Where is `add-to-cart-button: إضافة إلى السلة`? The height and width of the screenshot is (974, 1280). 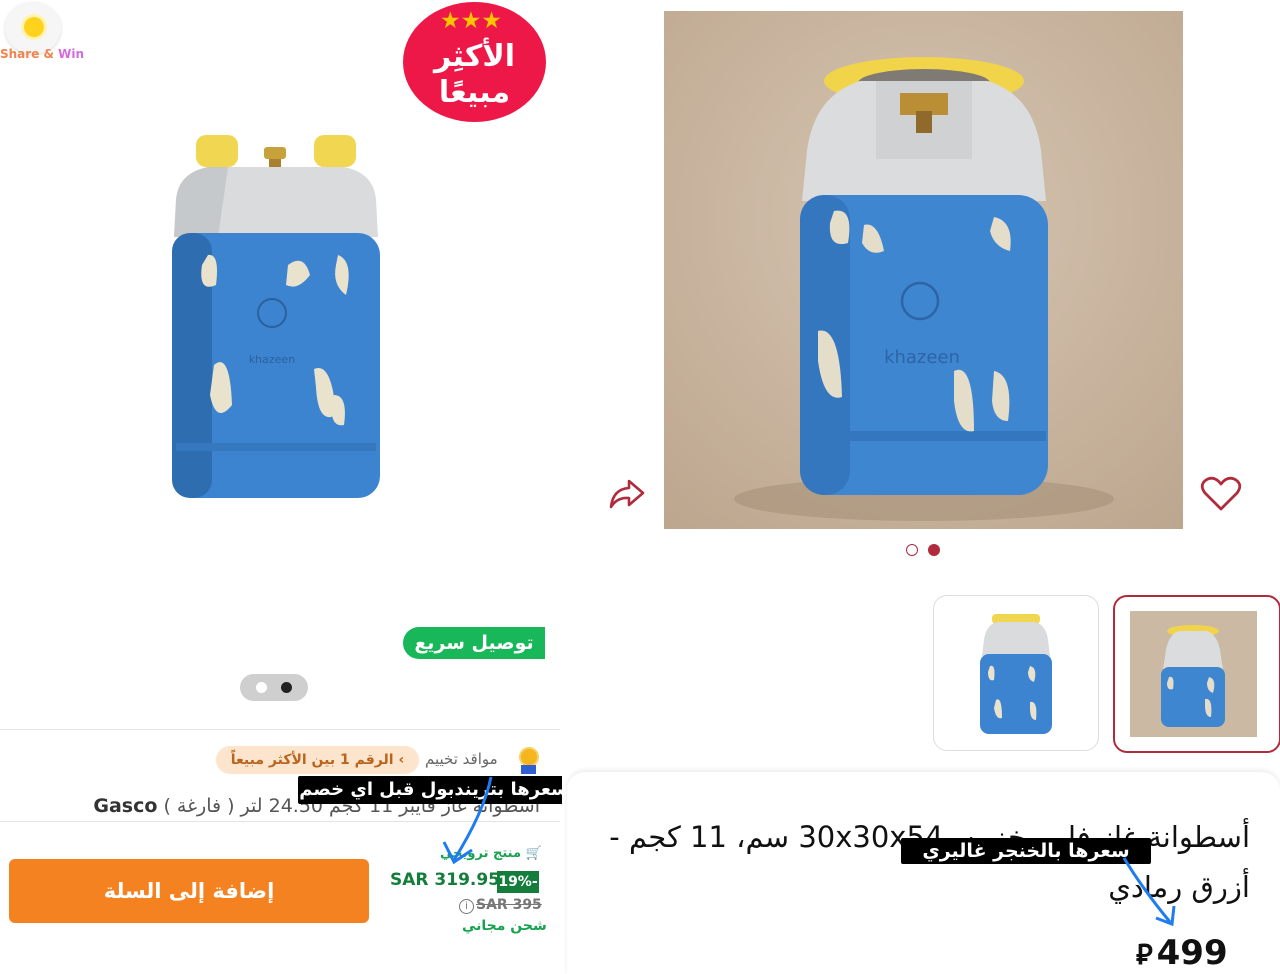 add-to-cart-button: إضافة إلى السلة is located at coordinates (189, 891).